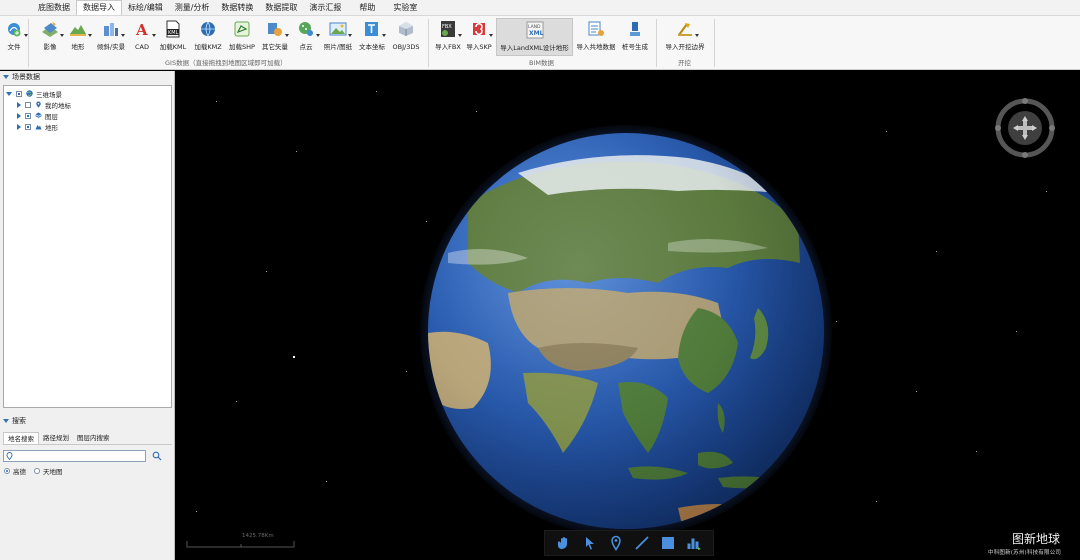 This screenshot has height=560, width=1080. I want to click on collapse-arrow-icon, so click(6, 77).